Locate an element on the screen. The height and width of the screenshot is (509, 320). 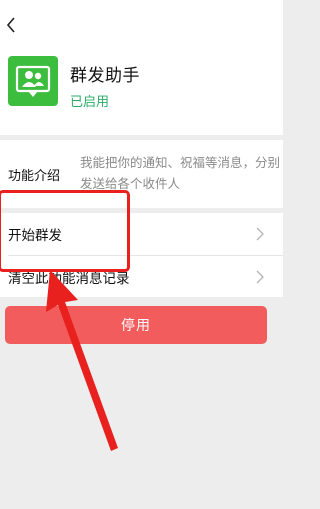
intro-description: 我能把你的通知、祝福等消息，分别发送给各个收件人 is located at coordinates (180, 173).